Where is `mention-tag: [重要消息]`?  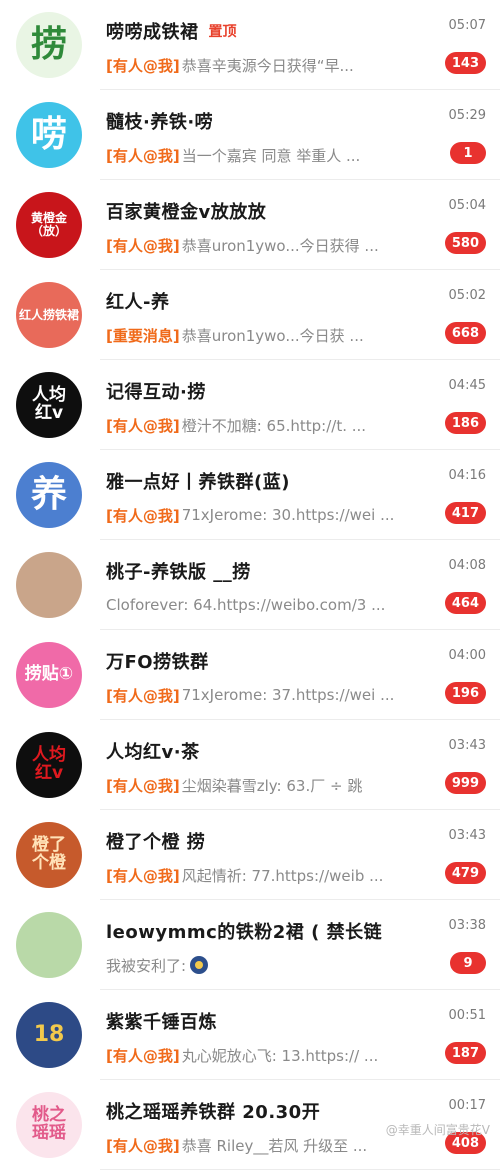 mention-tag: [重要消息] is located at coordinates (143, 335).